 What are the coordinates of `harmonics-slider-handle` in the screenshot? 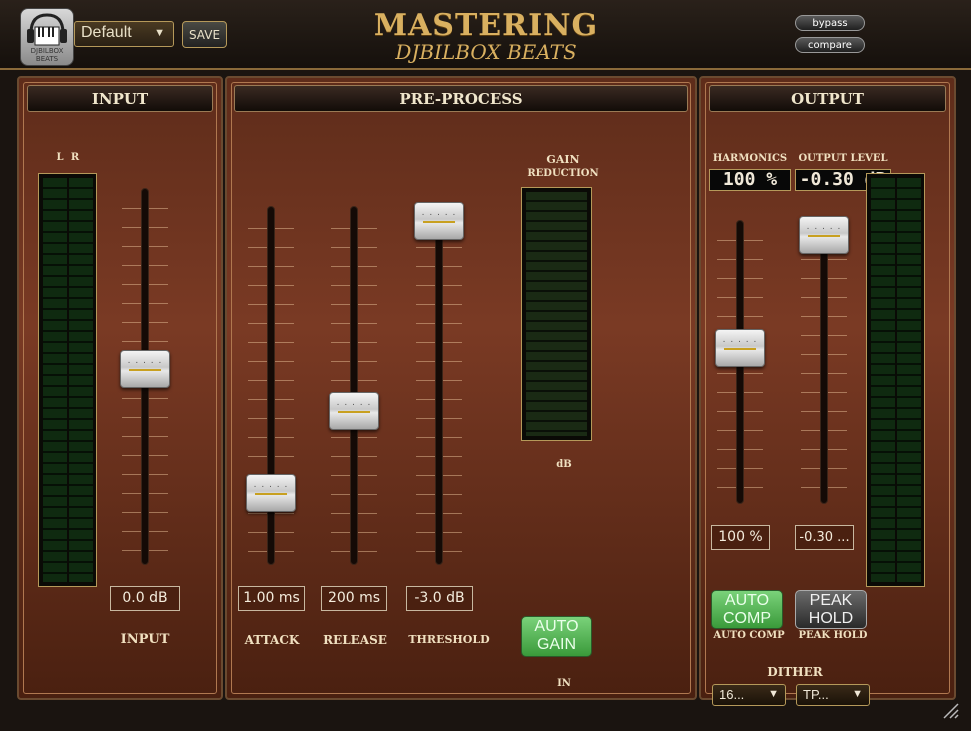 It's located at (740, 347).